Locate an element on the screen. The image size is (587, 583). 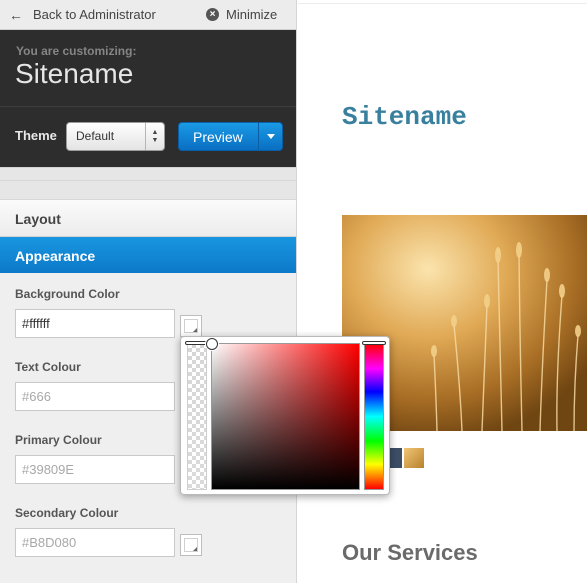
arrow-left-icon: ← is located at coordinates (16, 14).